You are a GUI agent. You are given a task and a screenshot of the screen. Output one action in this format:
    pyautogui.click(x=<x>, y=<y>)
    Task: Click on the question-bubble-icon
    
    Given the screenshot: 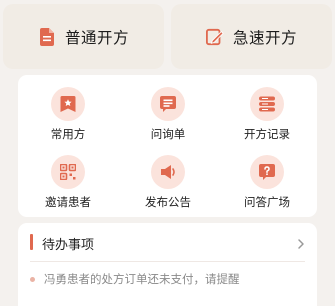 What is the action you would take?
    pyautogui.click(x=267, y=172)
    